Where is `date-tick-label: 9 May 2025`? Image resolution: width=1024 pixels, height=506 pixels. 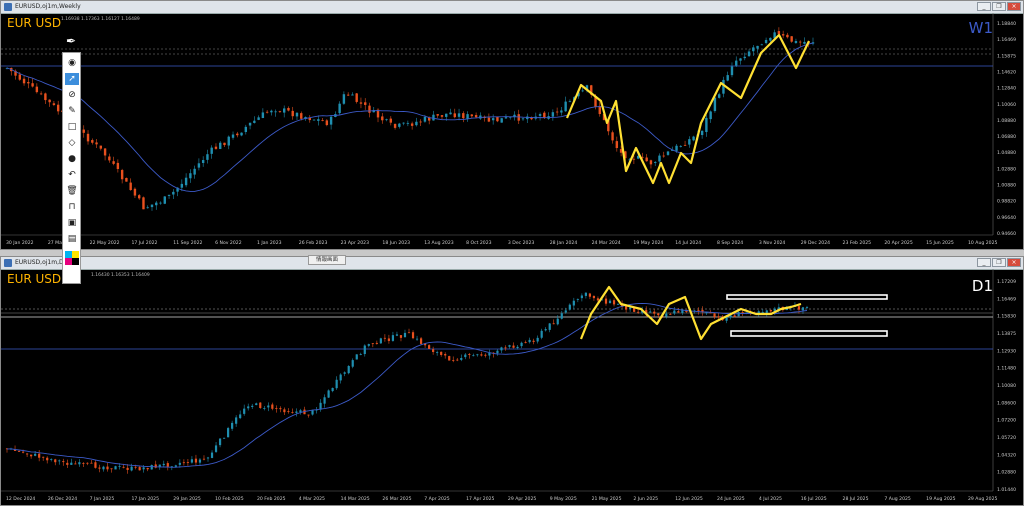 date-tick-label: 9 May 2025 is located at coordinates (563, 499).